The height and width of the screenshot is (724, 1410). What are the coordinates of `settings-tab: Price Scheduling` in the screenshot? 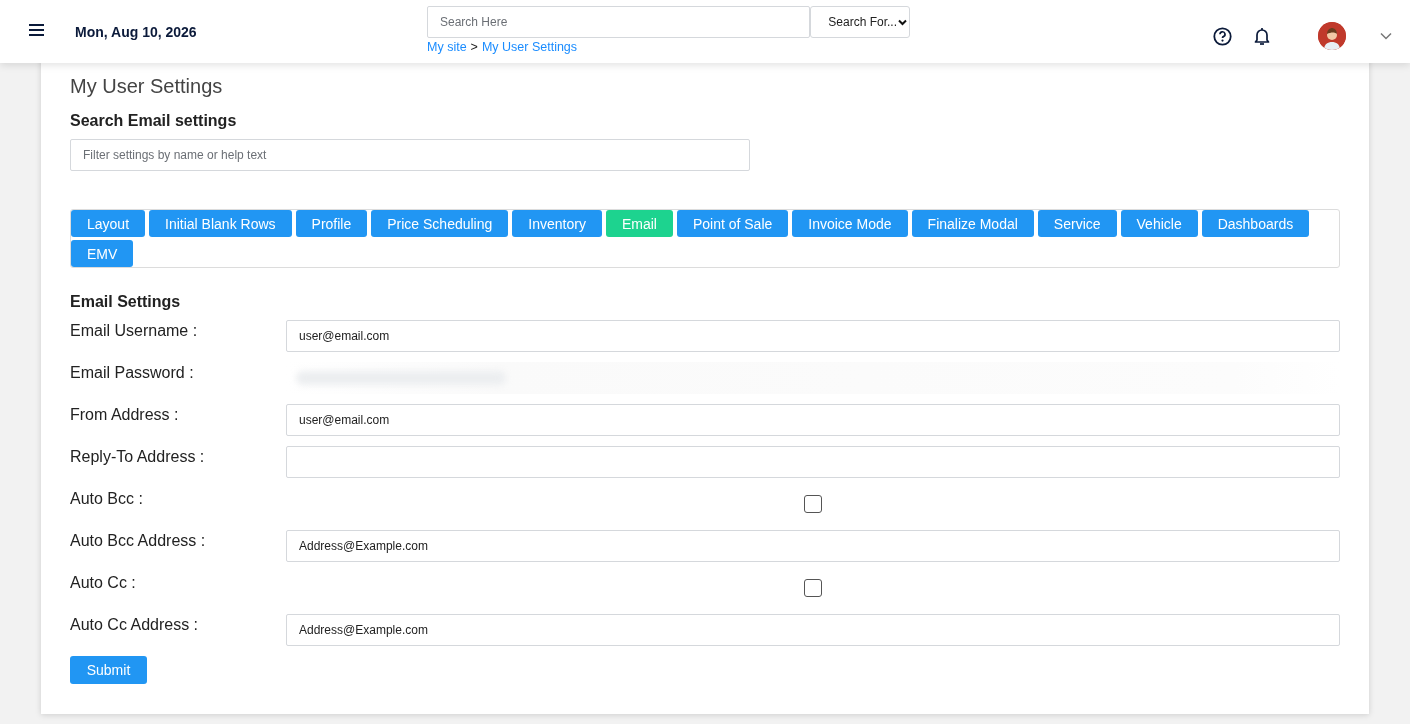 It's located at (440, 223).